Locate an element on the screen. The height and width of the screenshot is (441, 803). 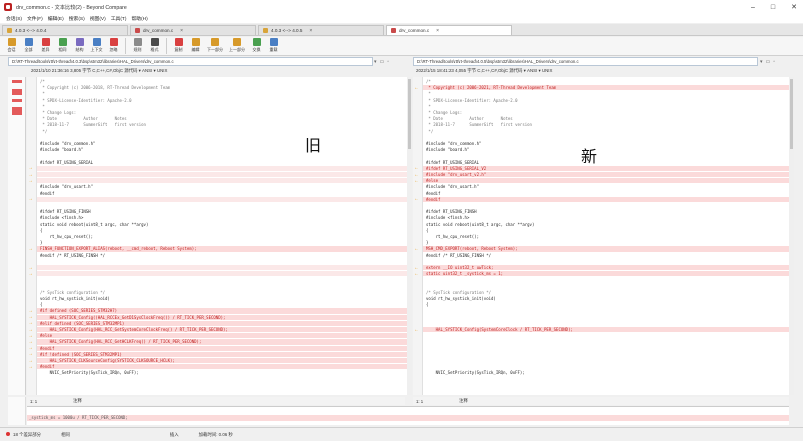
tool-structure: 结构 is located at coordinates (79, 46).